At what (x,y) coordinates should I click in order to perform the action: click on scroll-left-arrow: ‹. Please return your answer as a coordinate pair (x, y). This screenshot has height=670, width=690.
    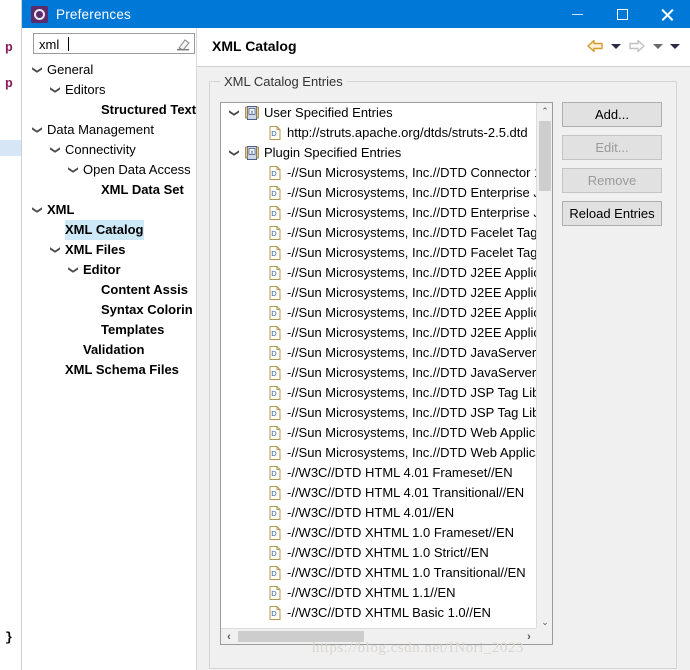
    Looking at the image, I should click on (229, 636).